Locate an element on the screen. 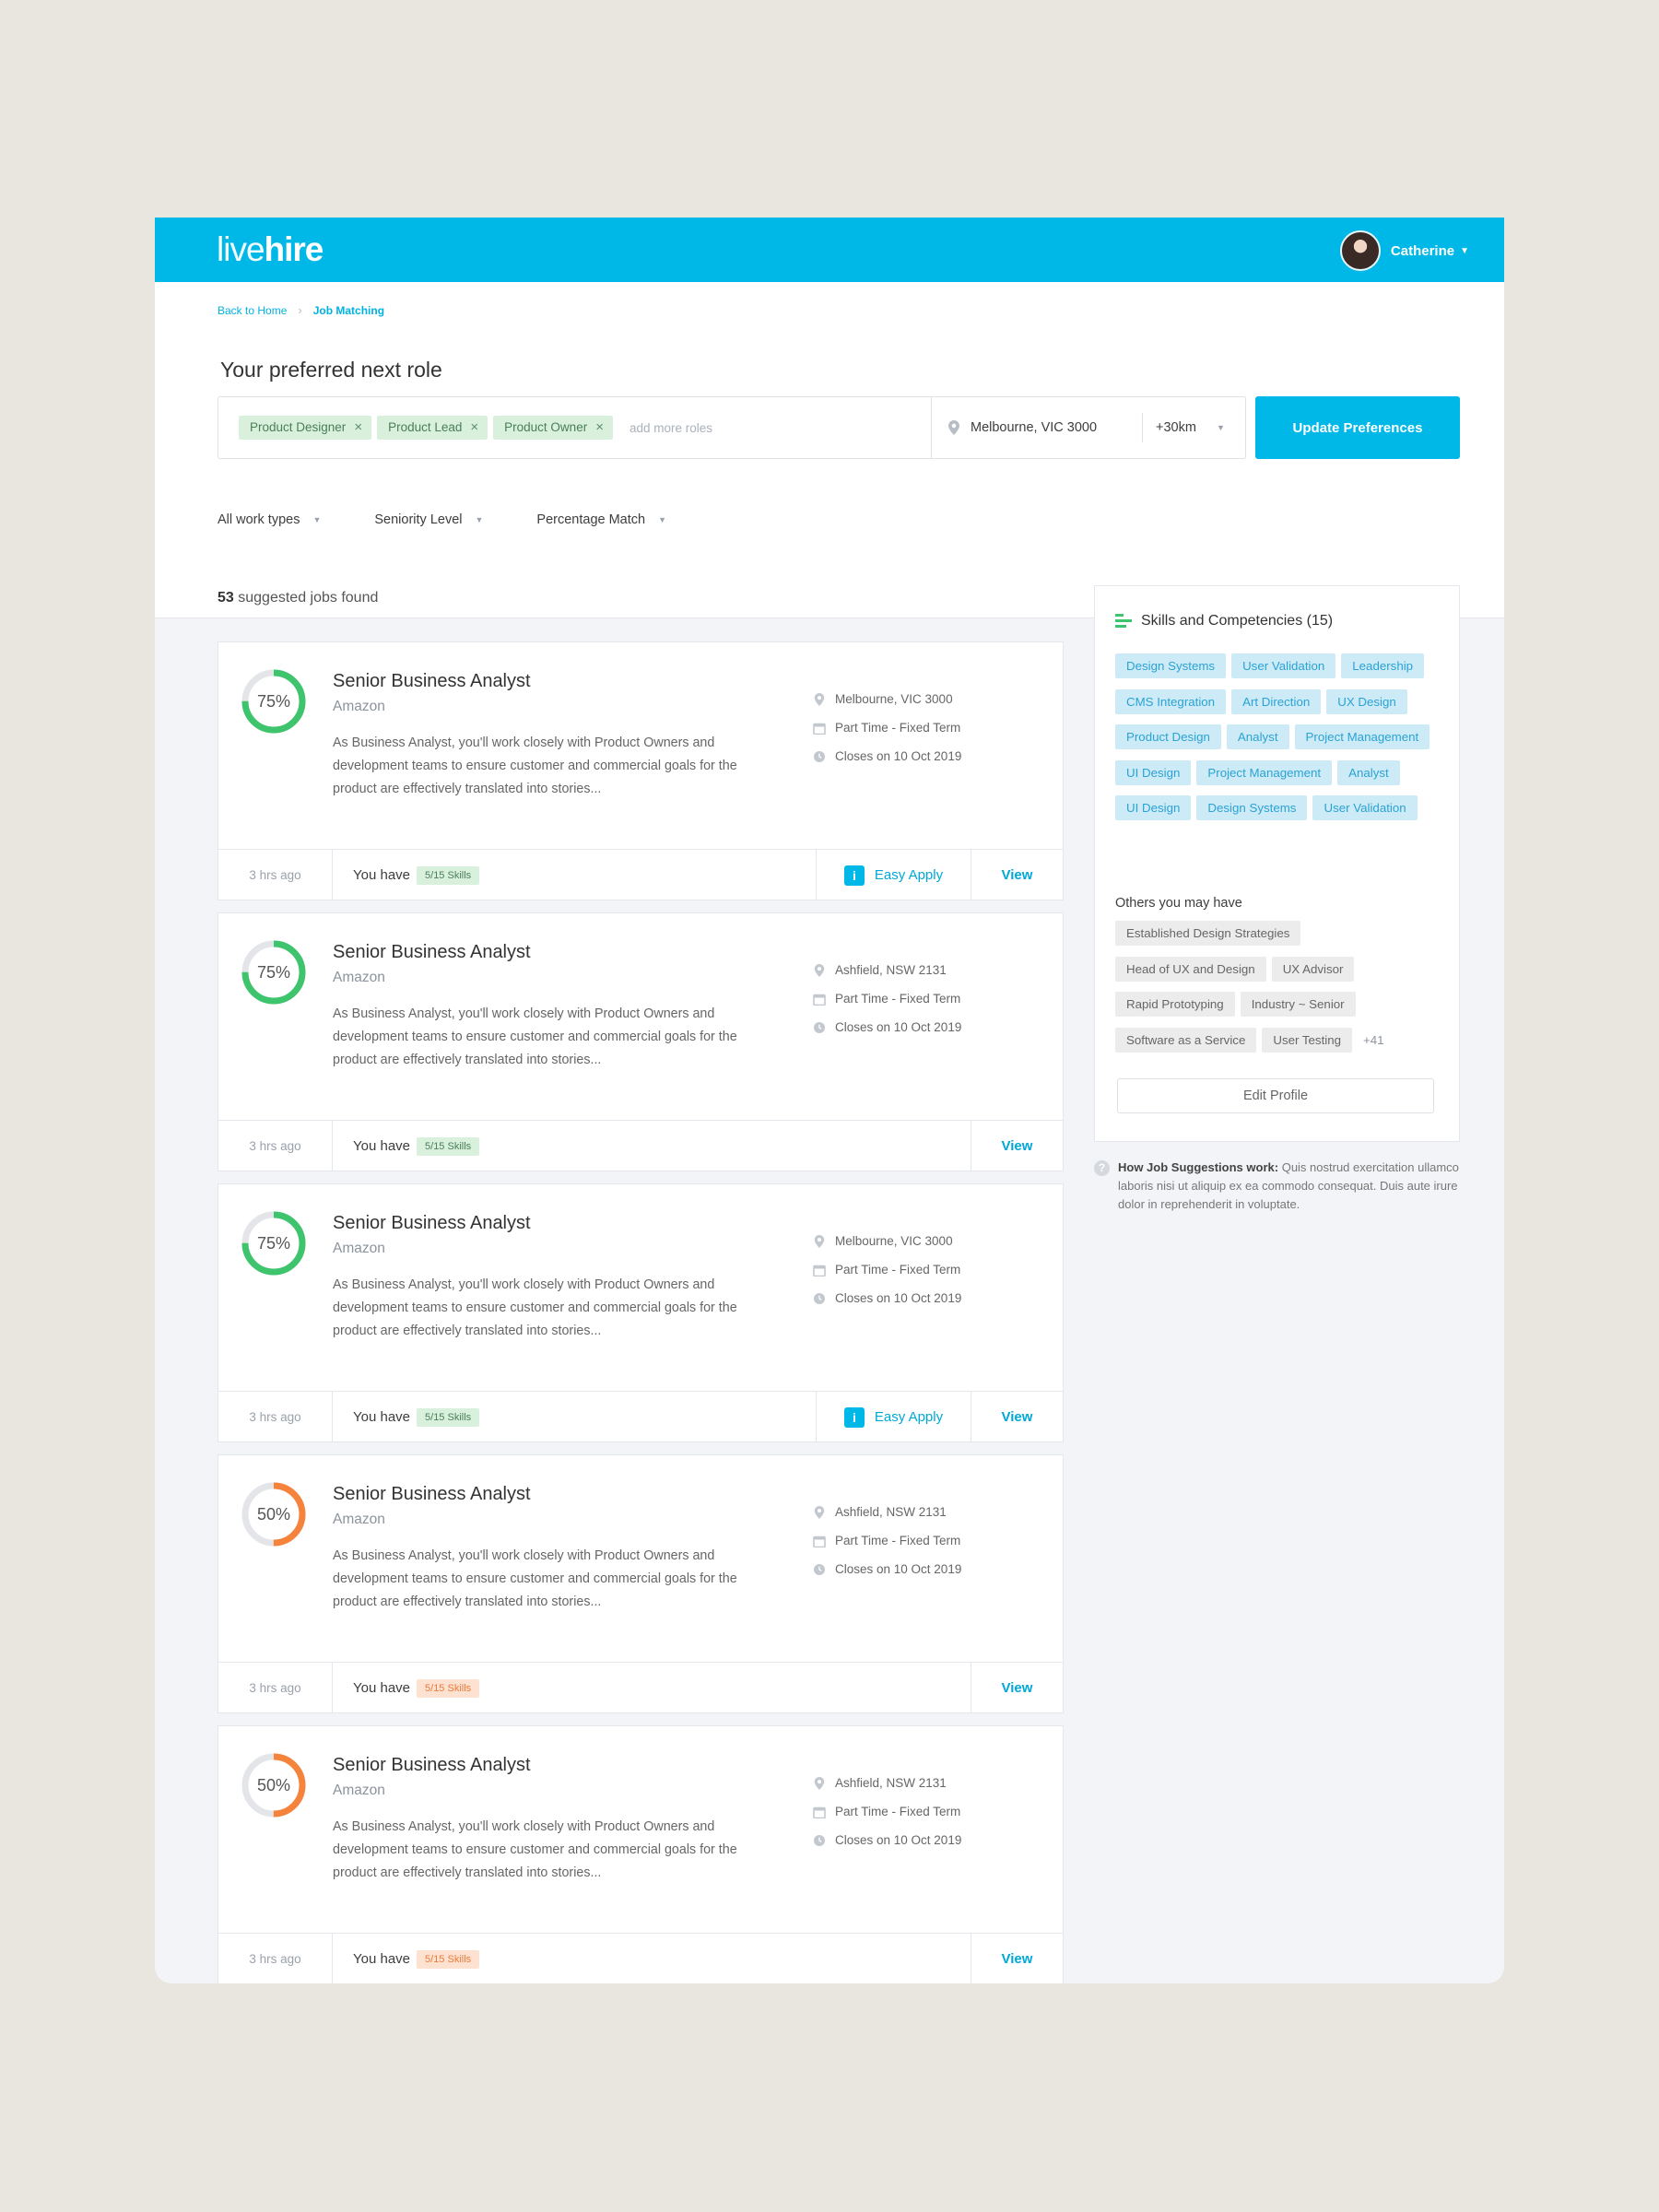 The width and height of the screenshot is (1659, 2212). filter-work-types: All work types ▼ is located at coordinates (269, 519).